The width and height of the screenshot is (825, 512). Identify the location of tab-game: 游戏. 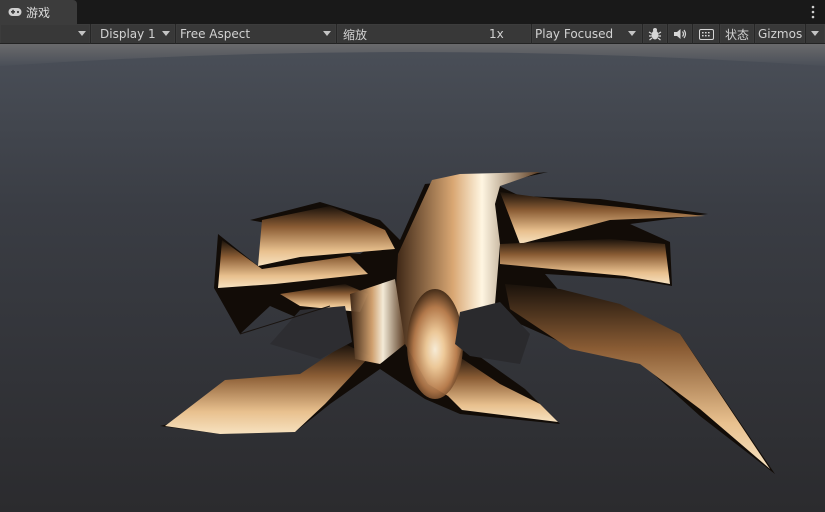
(38, 12).